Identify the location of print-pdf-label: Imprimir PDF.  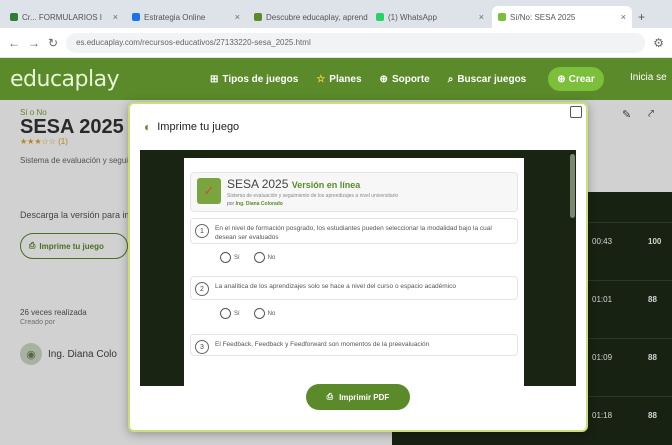
(364, 397).